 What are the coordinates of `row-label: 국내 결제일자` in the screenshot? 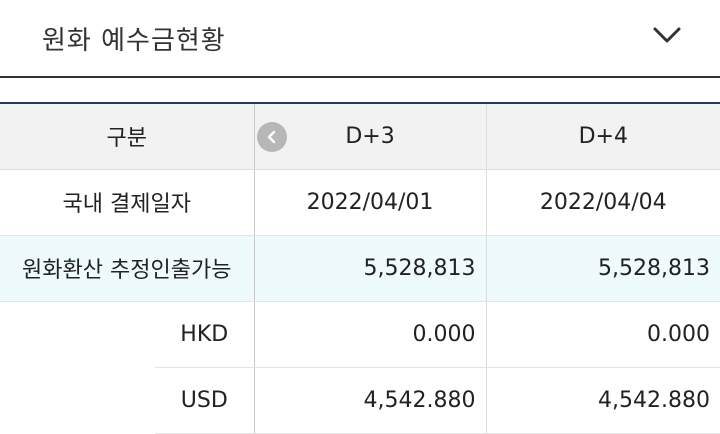 It's located at (127, 202).